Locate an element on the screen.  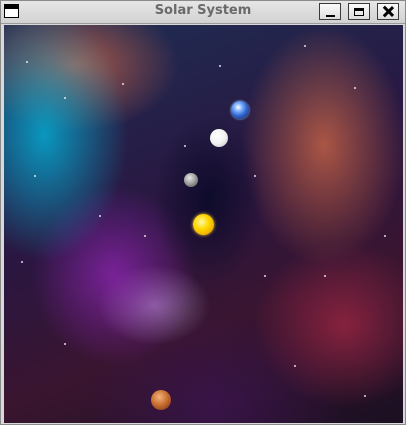
sun-planet is located at coordinates (203, 224).